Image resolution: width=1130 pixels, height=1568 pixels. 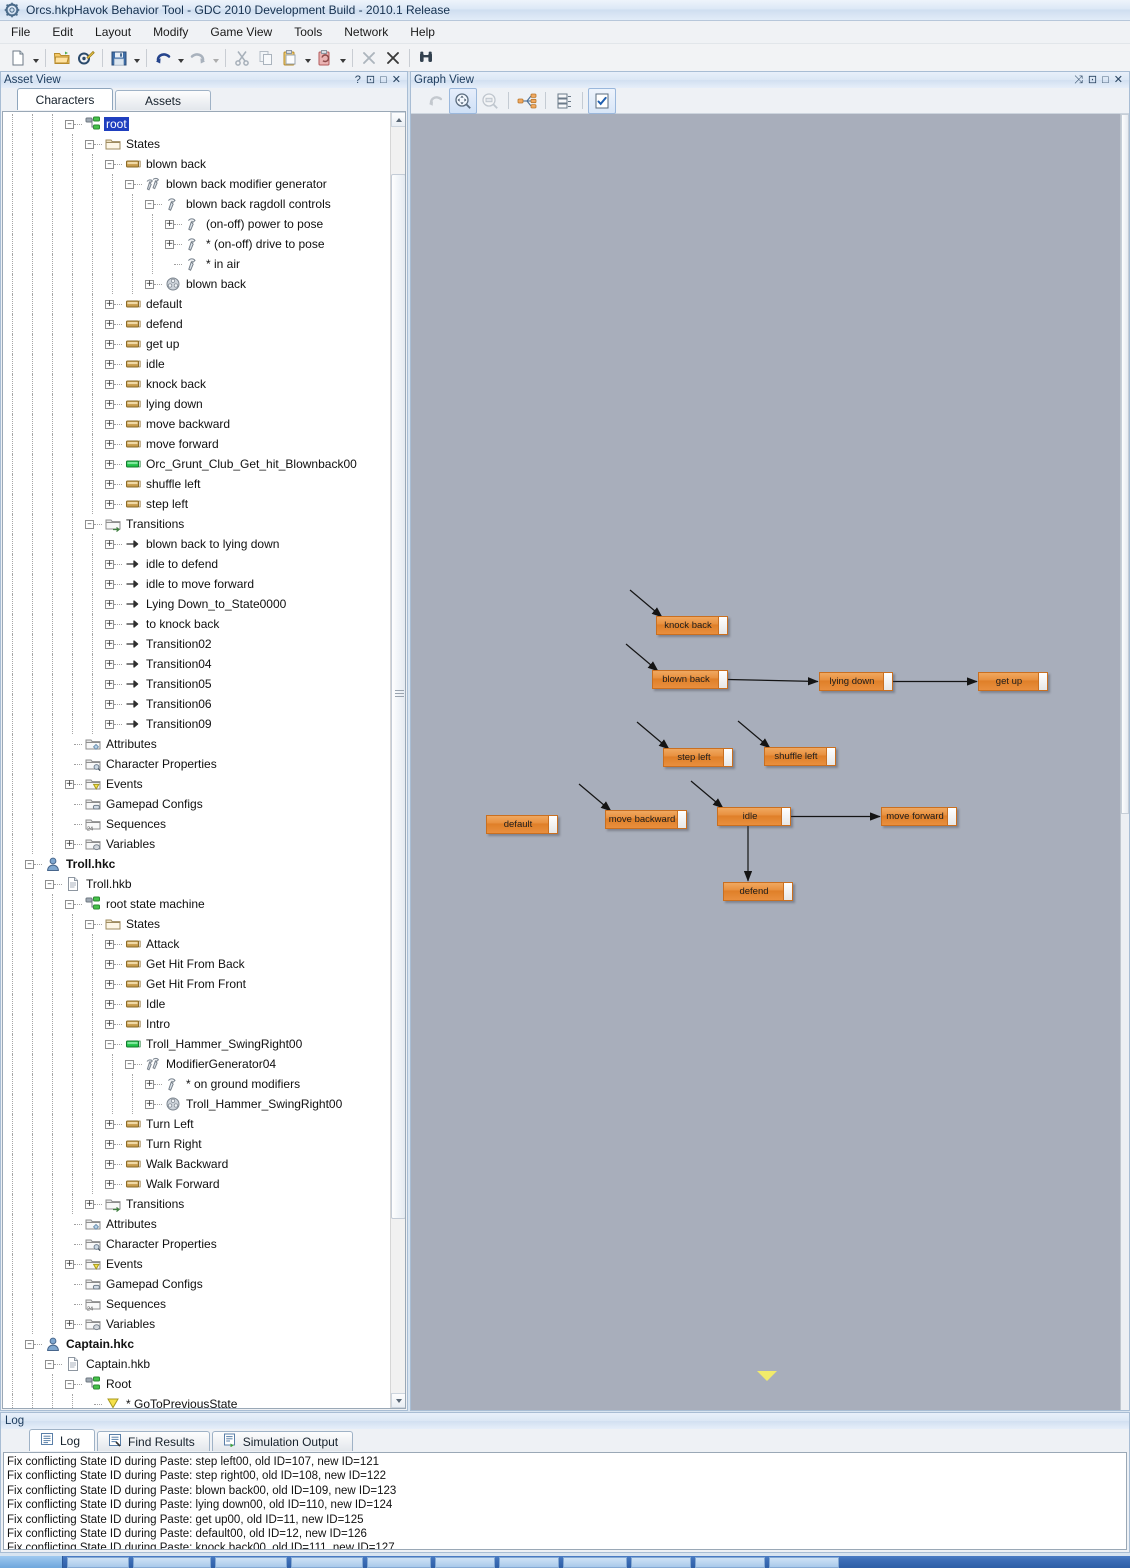 I want to click on scroll-up-arrow-icon, so click(x=398, y=119).